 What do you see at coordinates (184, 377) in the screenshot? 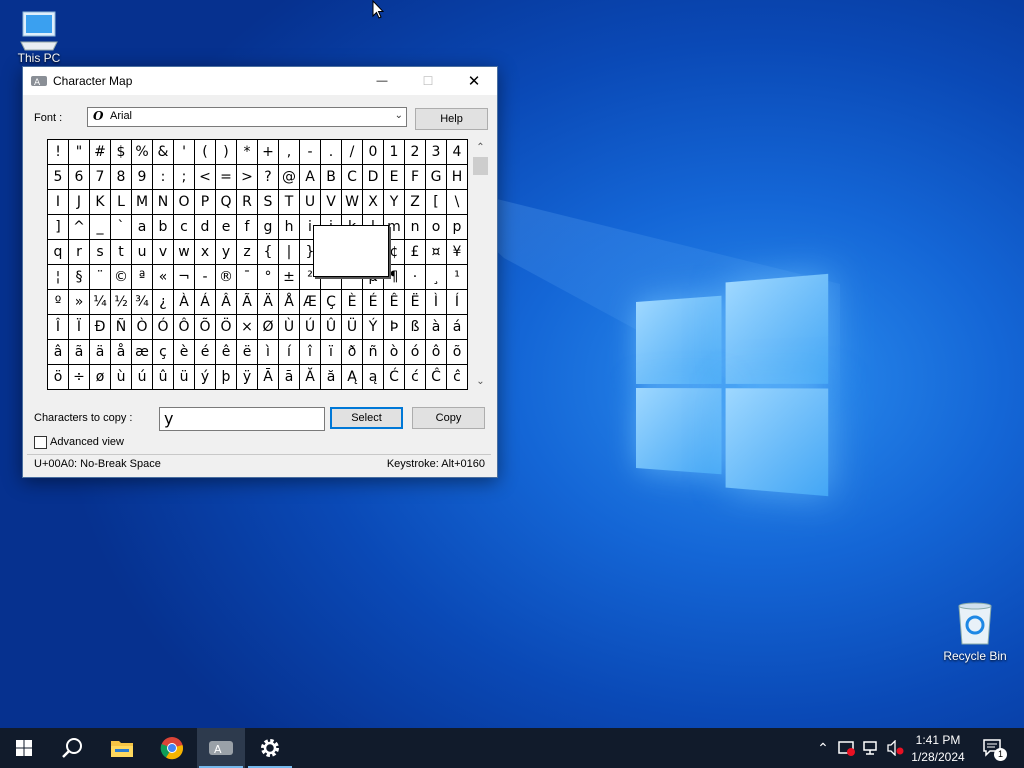
I see `character-cell: ü` at bounding box center [184, 377].